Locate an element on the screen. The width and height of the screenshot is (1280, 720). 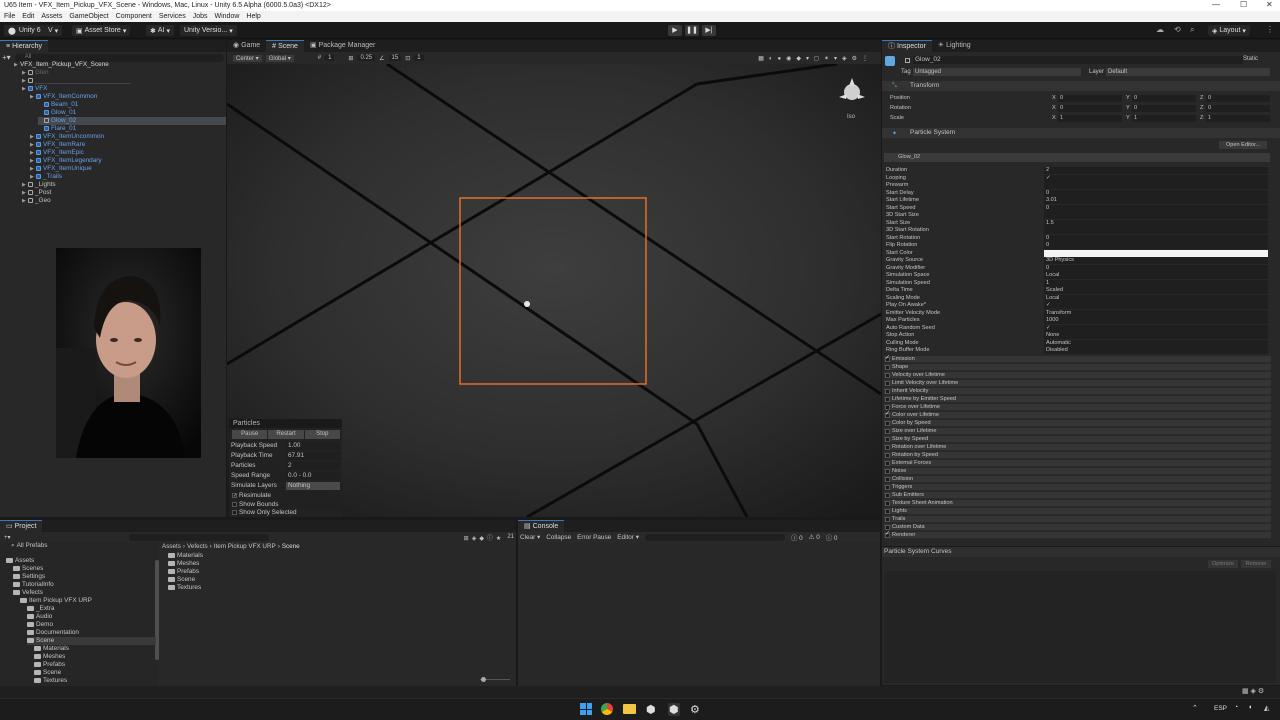
project-tree-item: Settings is located at coordinates (29, 577).